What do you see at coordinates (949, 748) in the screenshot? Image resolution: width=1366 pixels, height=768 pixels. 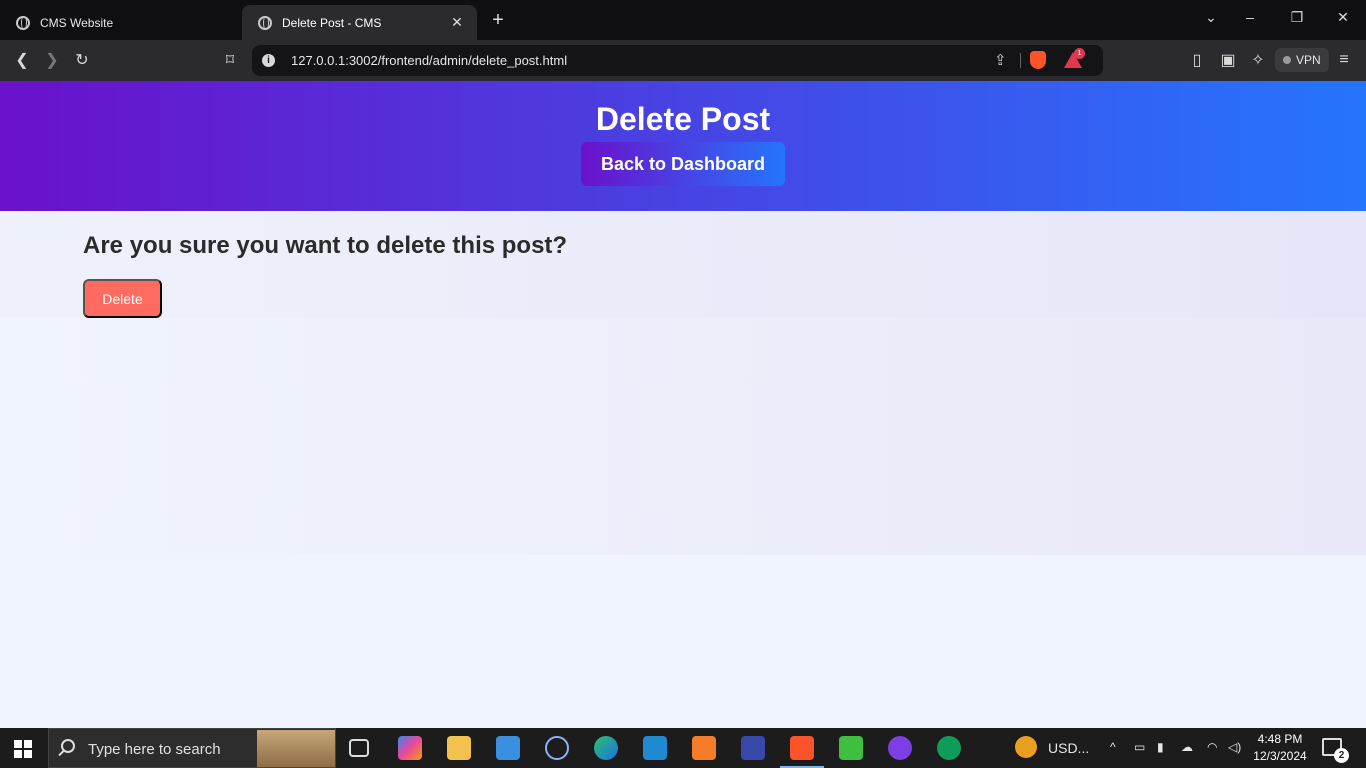 I see `mongodb-compass-icon` at bounding box center [949, 748].